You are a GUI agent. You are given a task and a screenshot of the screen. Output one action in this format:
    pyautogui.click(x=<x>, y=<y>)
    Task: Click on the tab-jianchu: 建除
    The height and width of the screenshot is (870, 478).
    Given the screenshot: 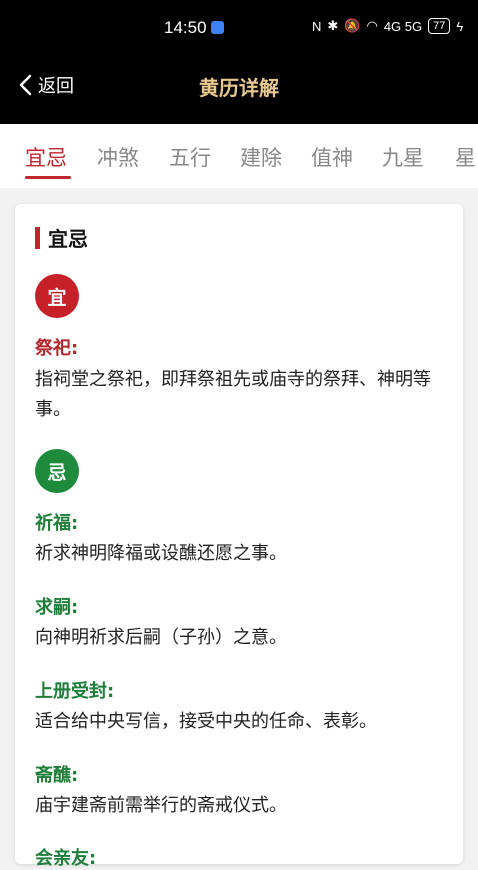 What is the action you would take?
    pyautogui.click(x=261, y=157)
    